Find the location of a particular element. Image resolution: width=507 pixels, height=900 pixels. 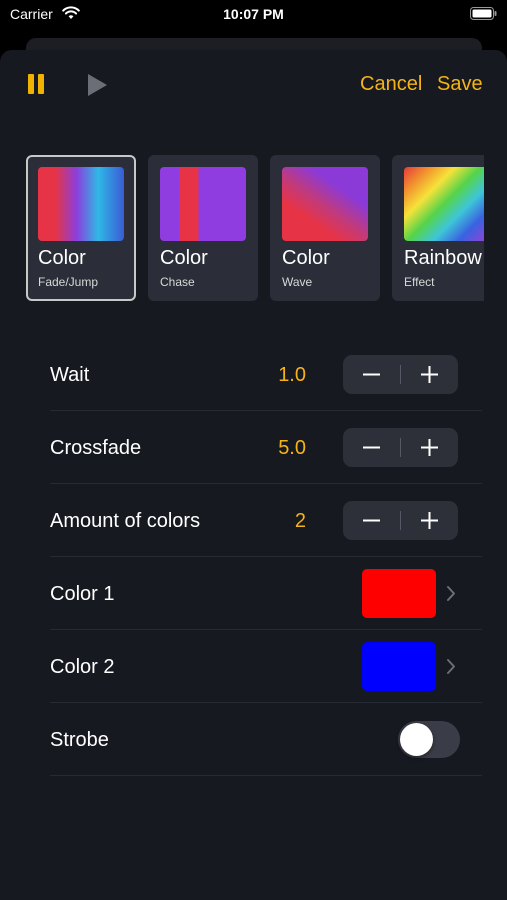

status-bar: Carrier 10:07 PM is located at coordinates (253, 15).